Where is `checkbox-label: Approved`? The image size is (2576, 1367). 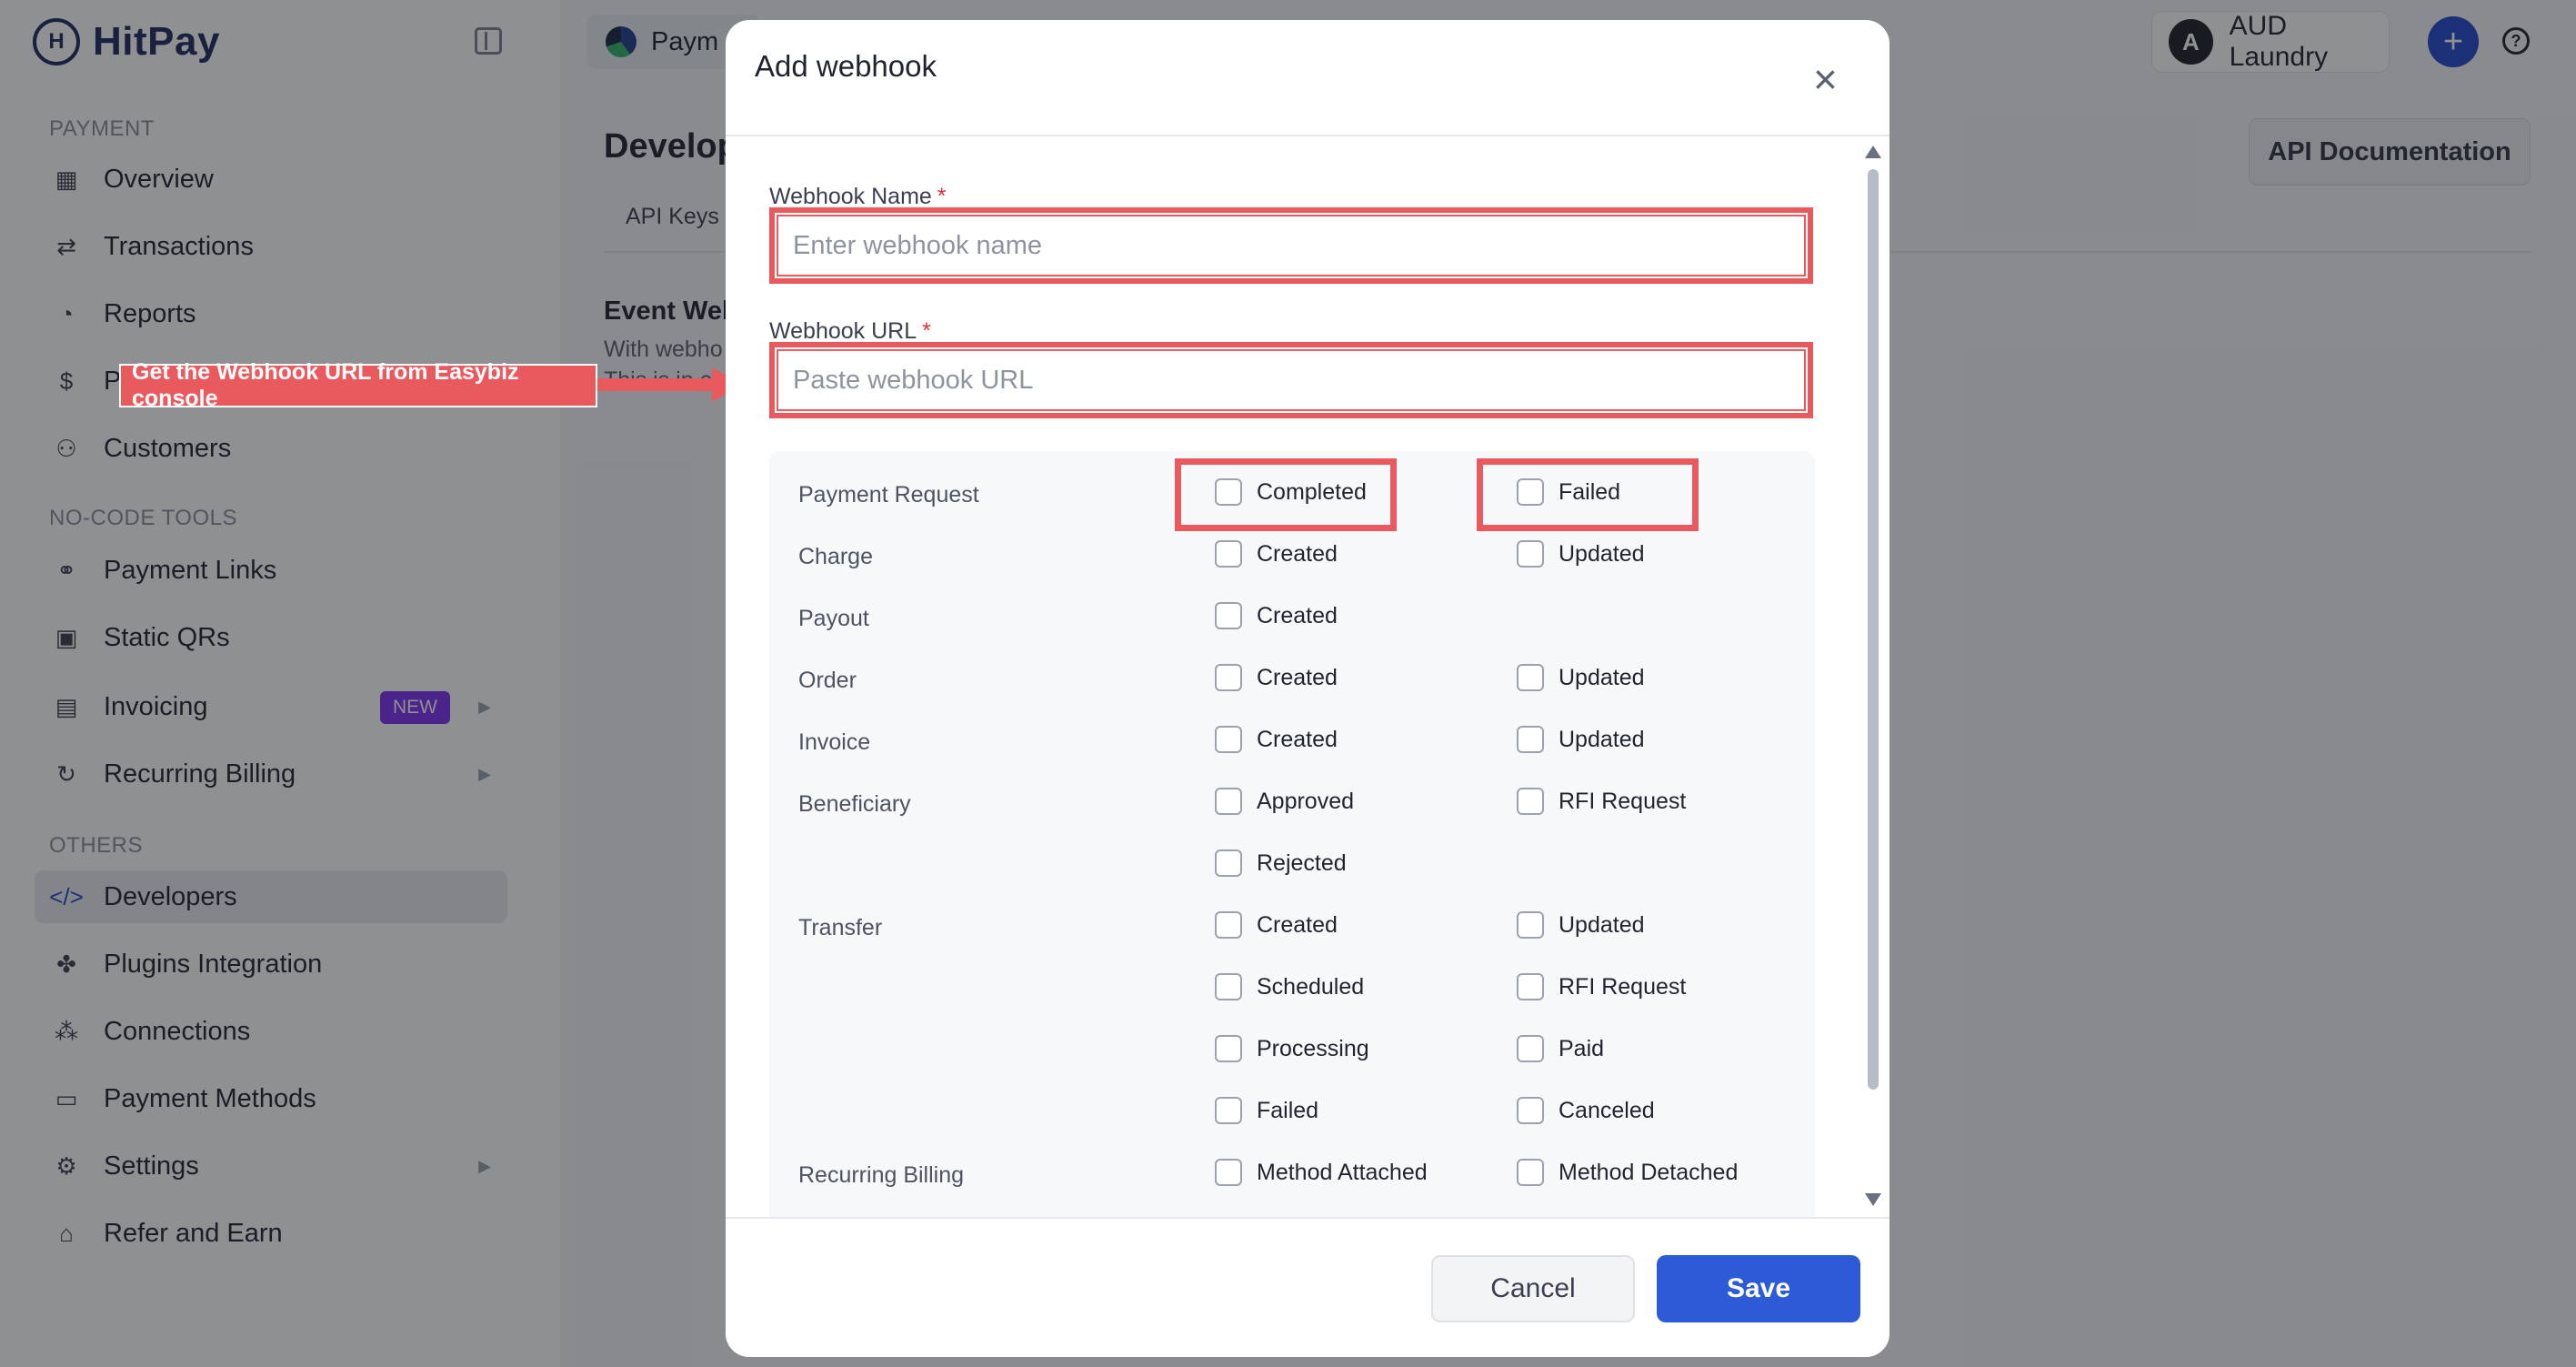
checkbox-label: Approved is located at coordinates (1306, 801).